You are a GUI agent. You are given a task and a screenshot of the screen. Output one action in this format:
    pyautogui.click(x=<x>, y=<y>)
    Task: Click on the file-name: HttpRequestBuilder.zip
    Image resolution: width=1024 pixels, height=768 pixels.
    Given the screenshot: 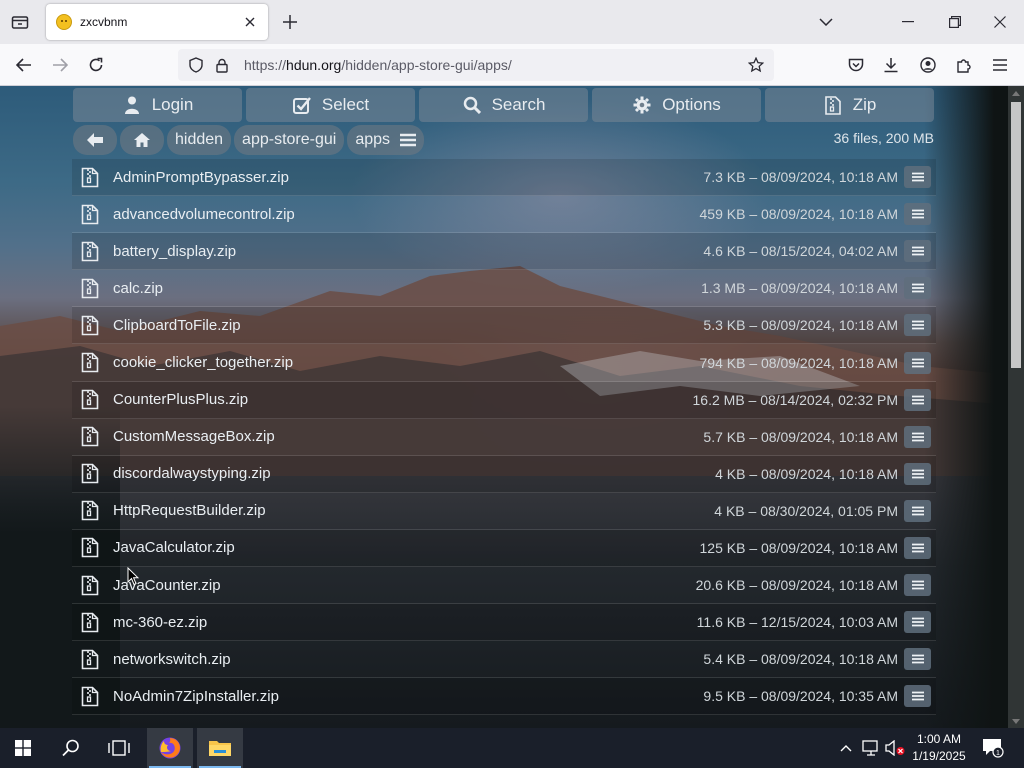 What is the action you would take?
    pyautogui.click(x=413, y=510)
    